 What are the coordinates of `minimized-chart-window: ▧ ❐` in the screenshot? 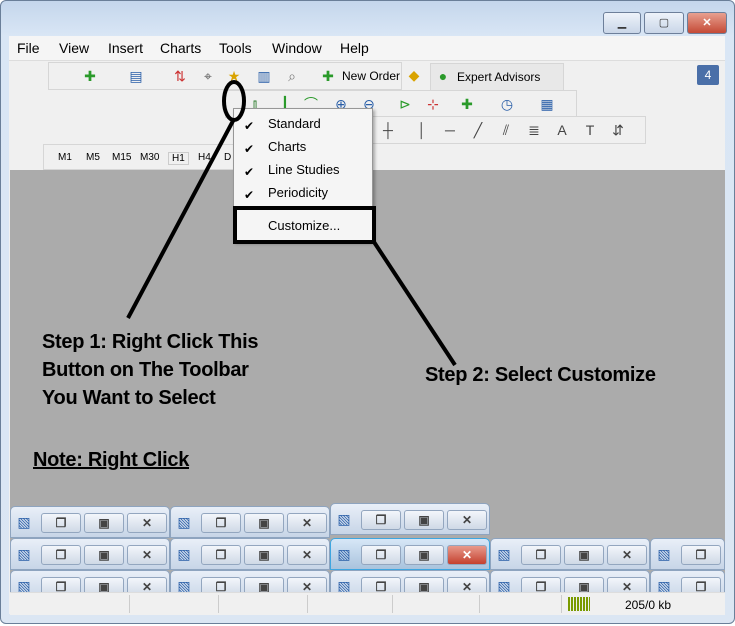 It's located at (687, 554).